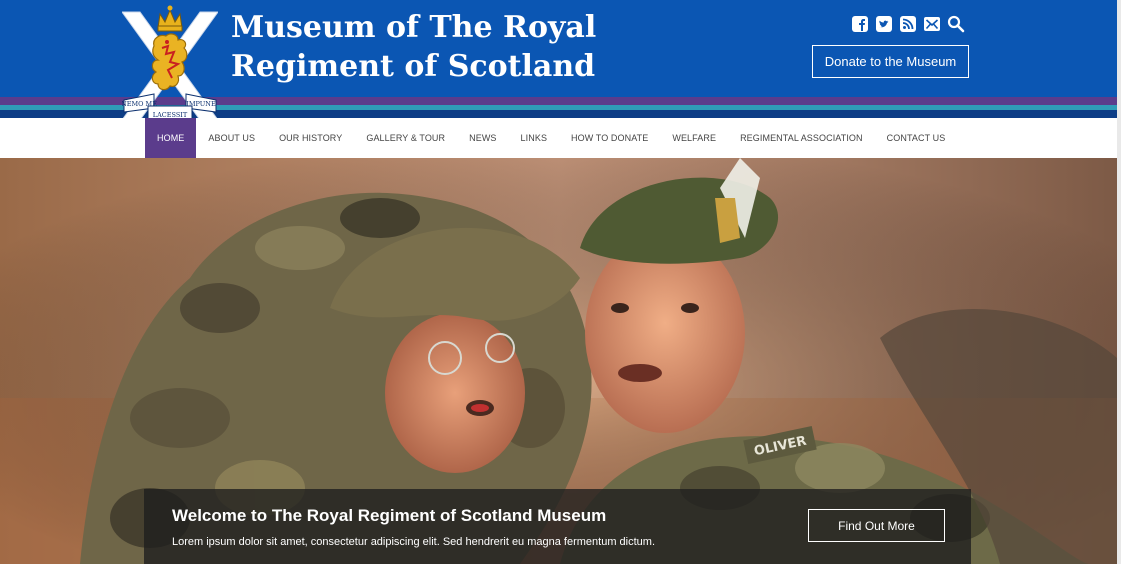  Describe the element at coordinates (413, 47) in the screenshot. I see `site-title: Museum of The Royal Regiment of Scotland` at that location.